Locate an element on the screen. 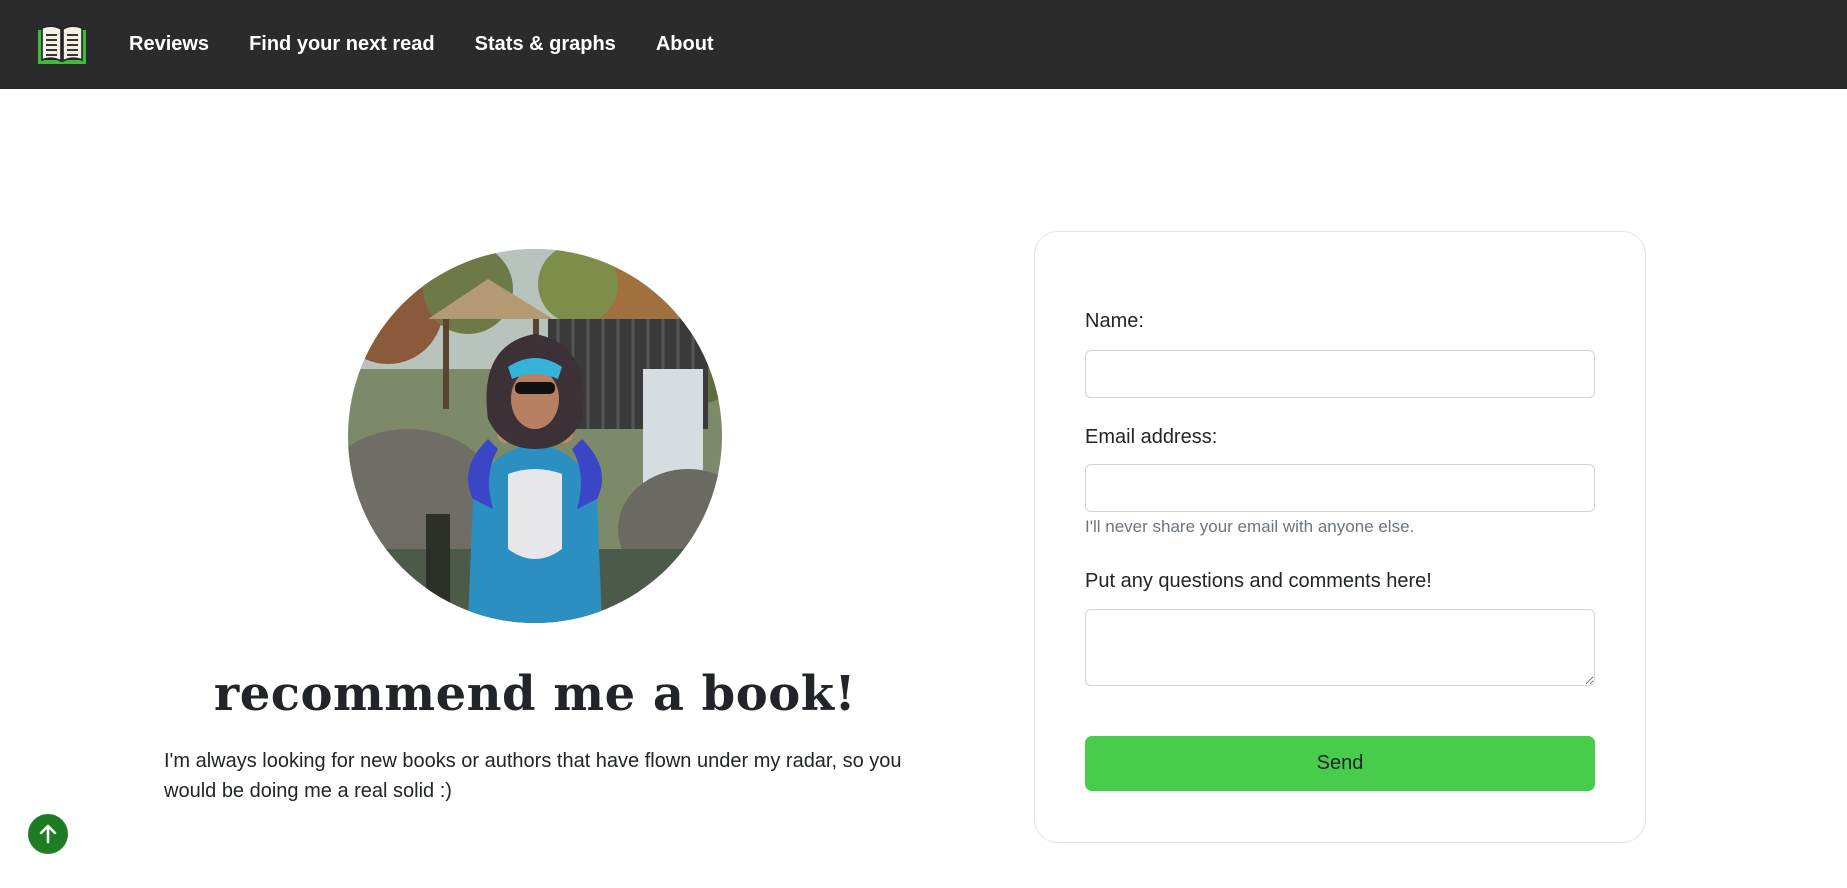 The width and height of the screenshot is (1847, 888). nav-link-reviews: Reviews is located at coordinates (169, 44).